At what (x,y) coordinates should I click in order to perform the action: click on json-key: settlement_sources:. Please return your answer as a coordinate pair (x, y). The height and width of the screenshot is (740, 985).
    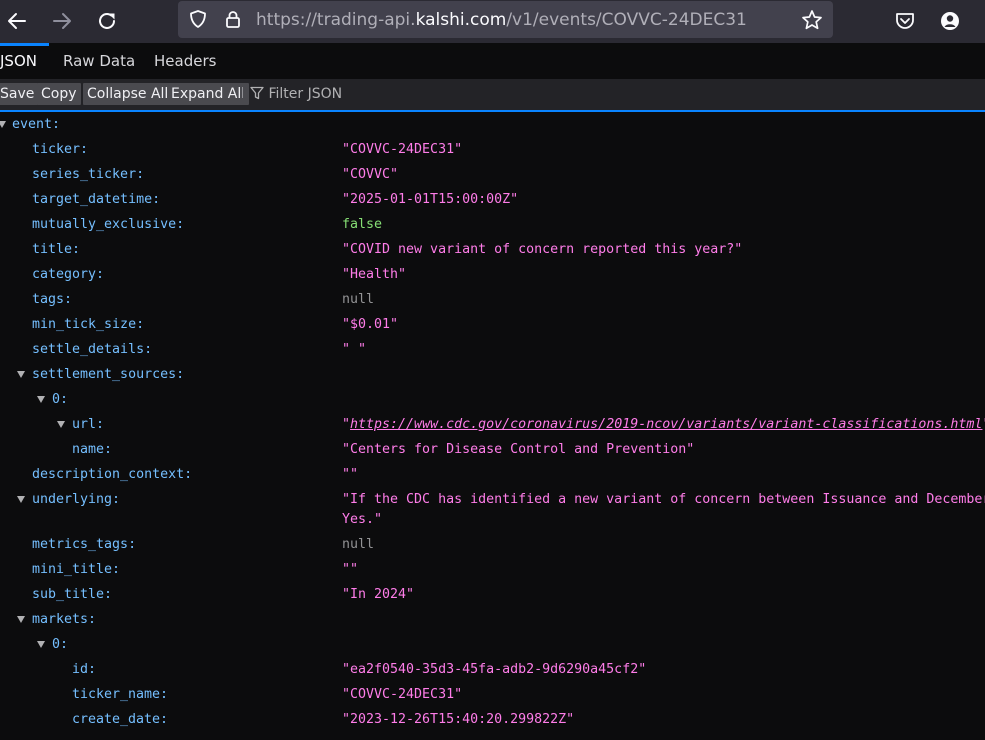
    Looking at the image, I should click on (108, 374).